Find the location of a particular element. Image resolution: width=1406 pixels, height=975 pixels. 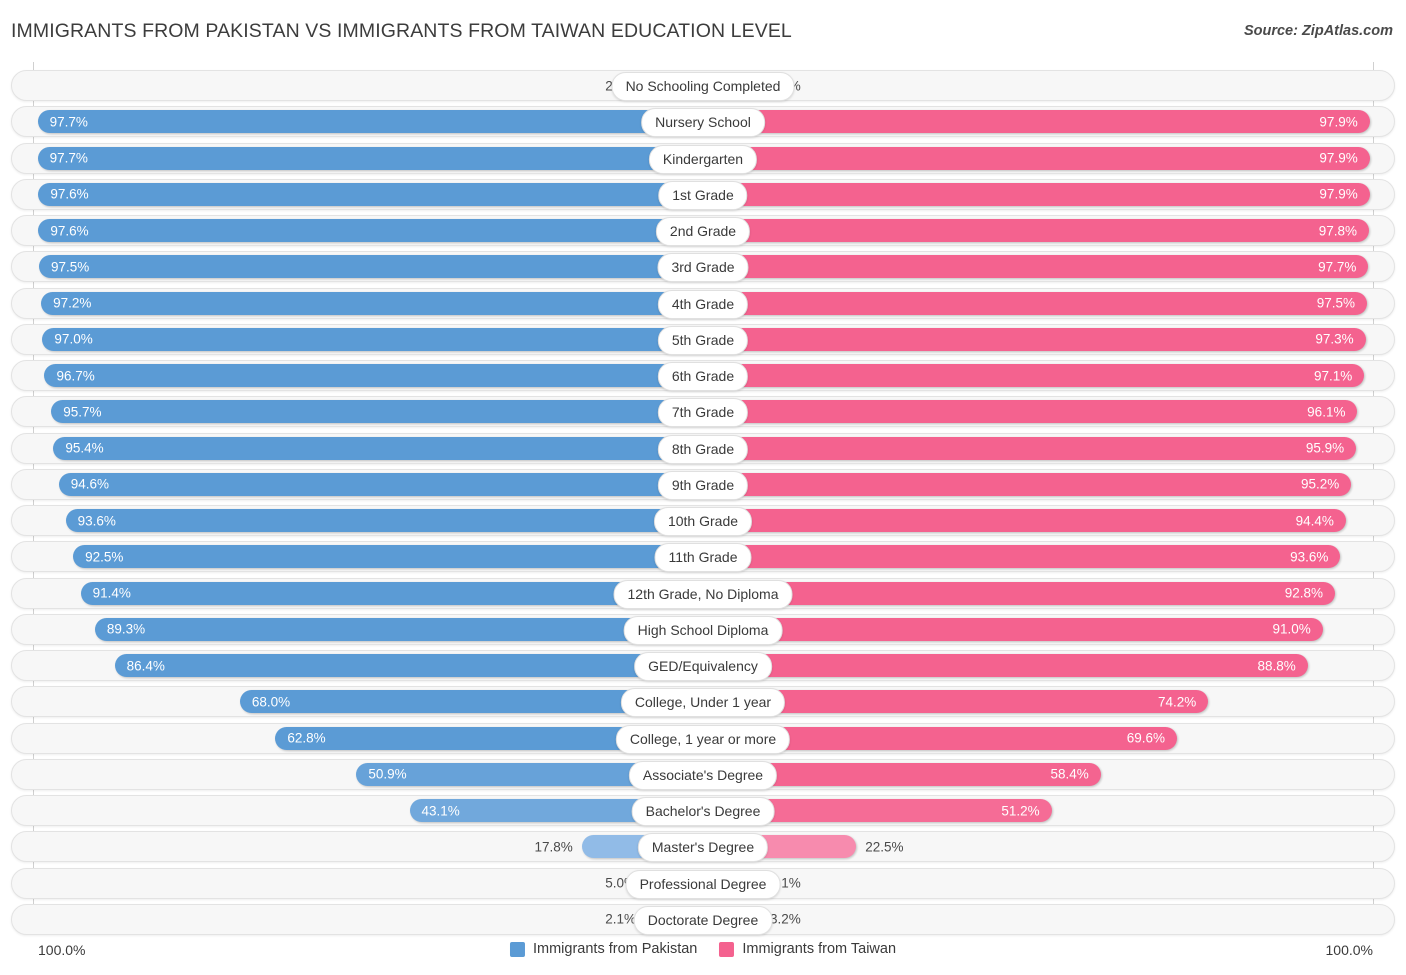

bar-value-left: 17.8% is located at coordinates (553, 846).